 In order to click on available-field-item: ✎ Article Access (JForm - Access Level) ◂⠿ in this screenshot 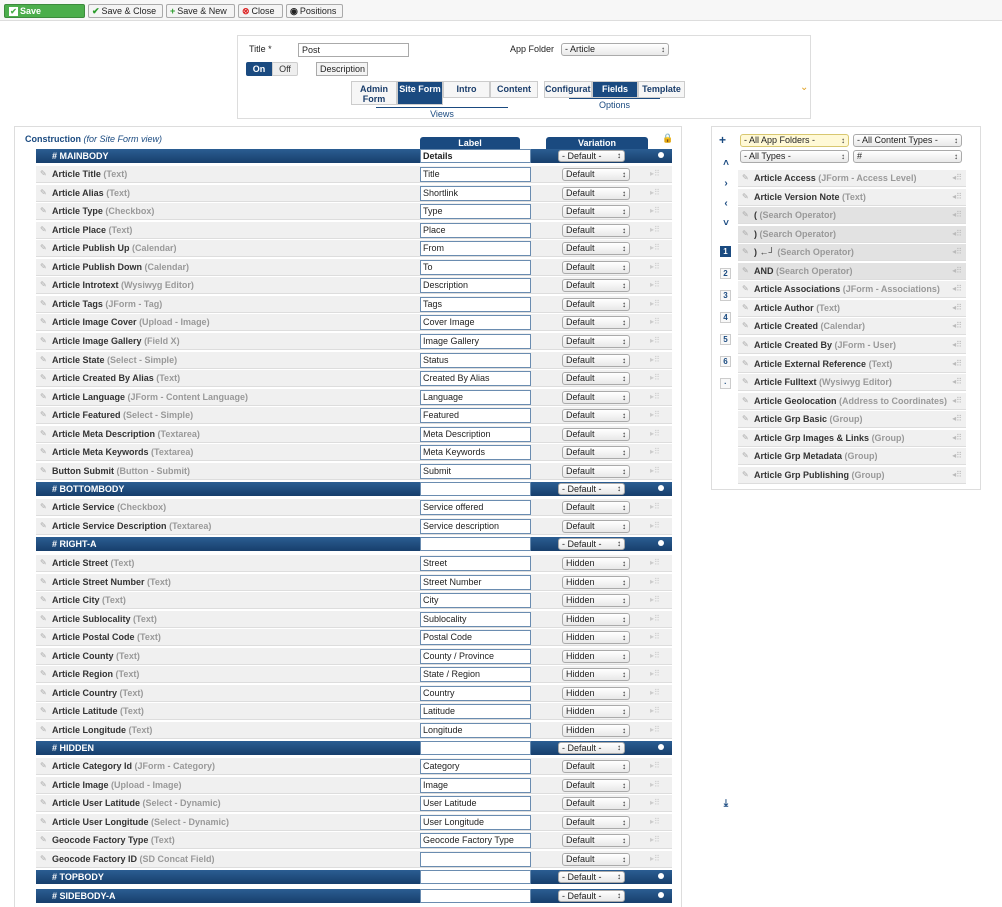, I will do `click(852, 178)`.